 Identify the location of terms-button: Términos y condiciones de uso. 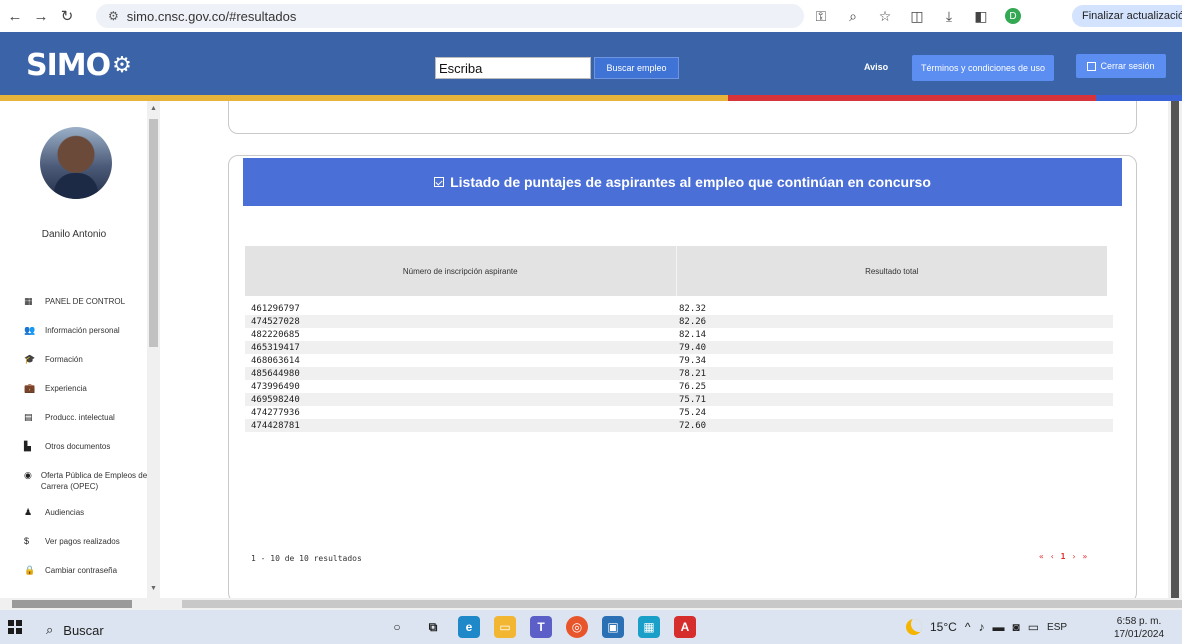
(983, 68).